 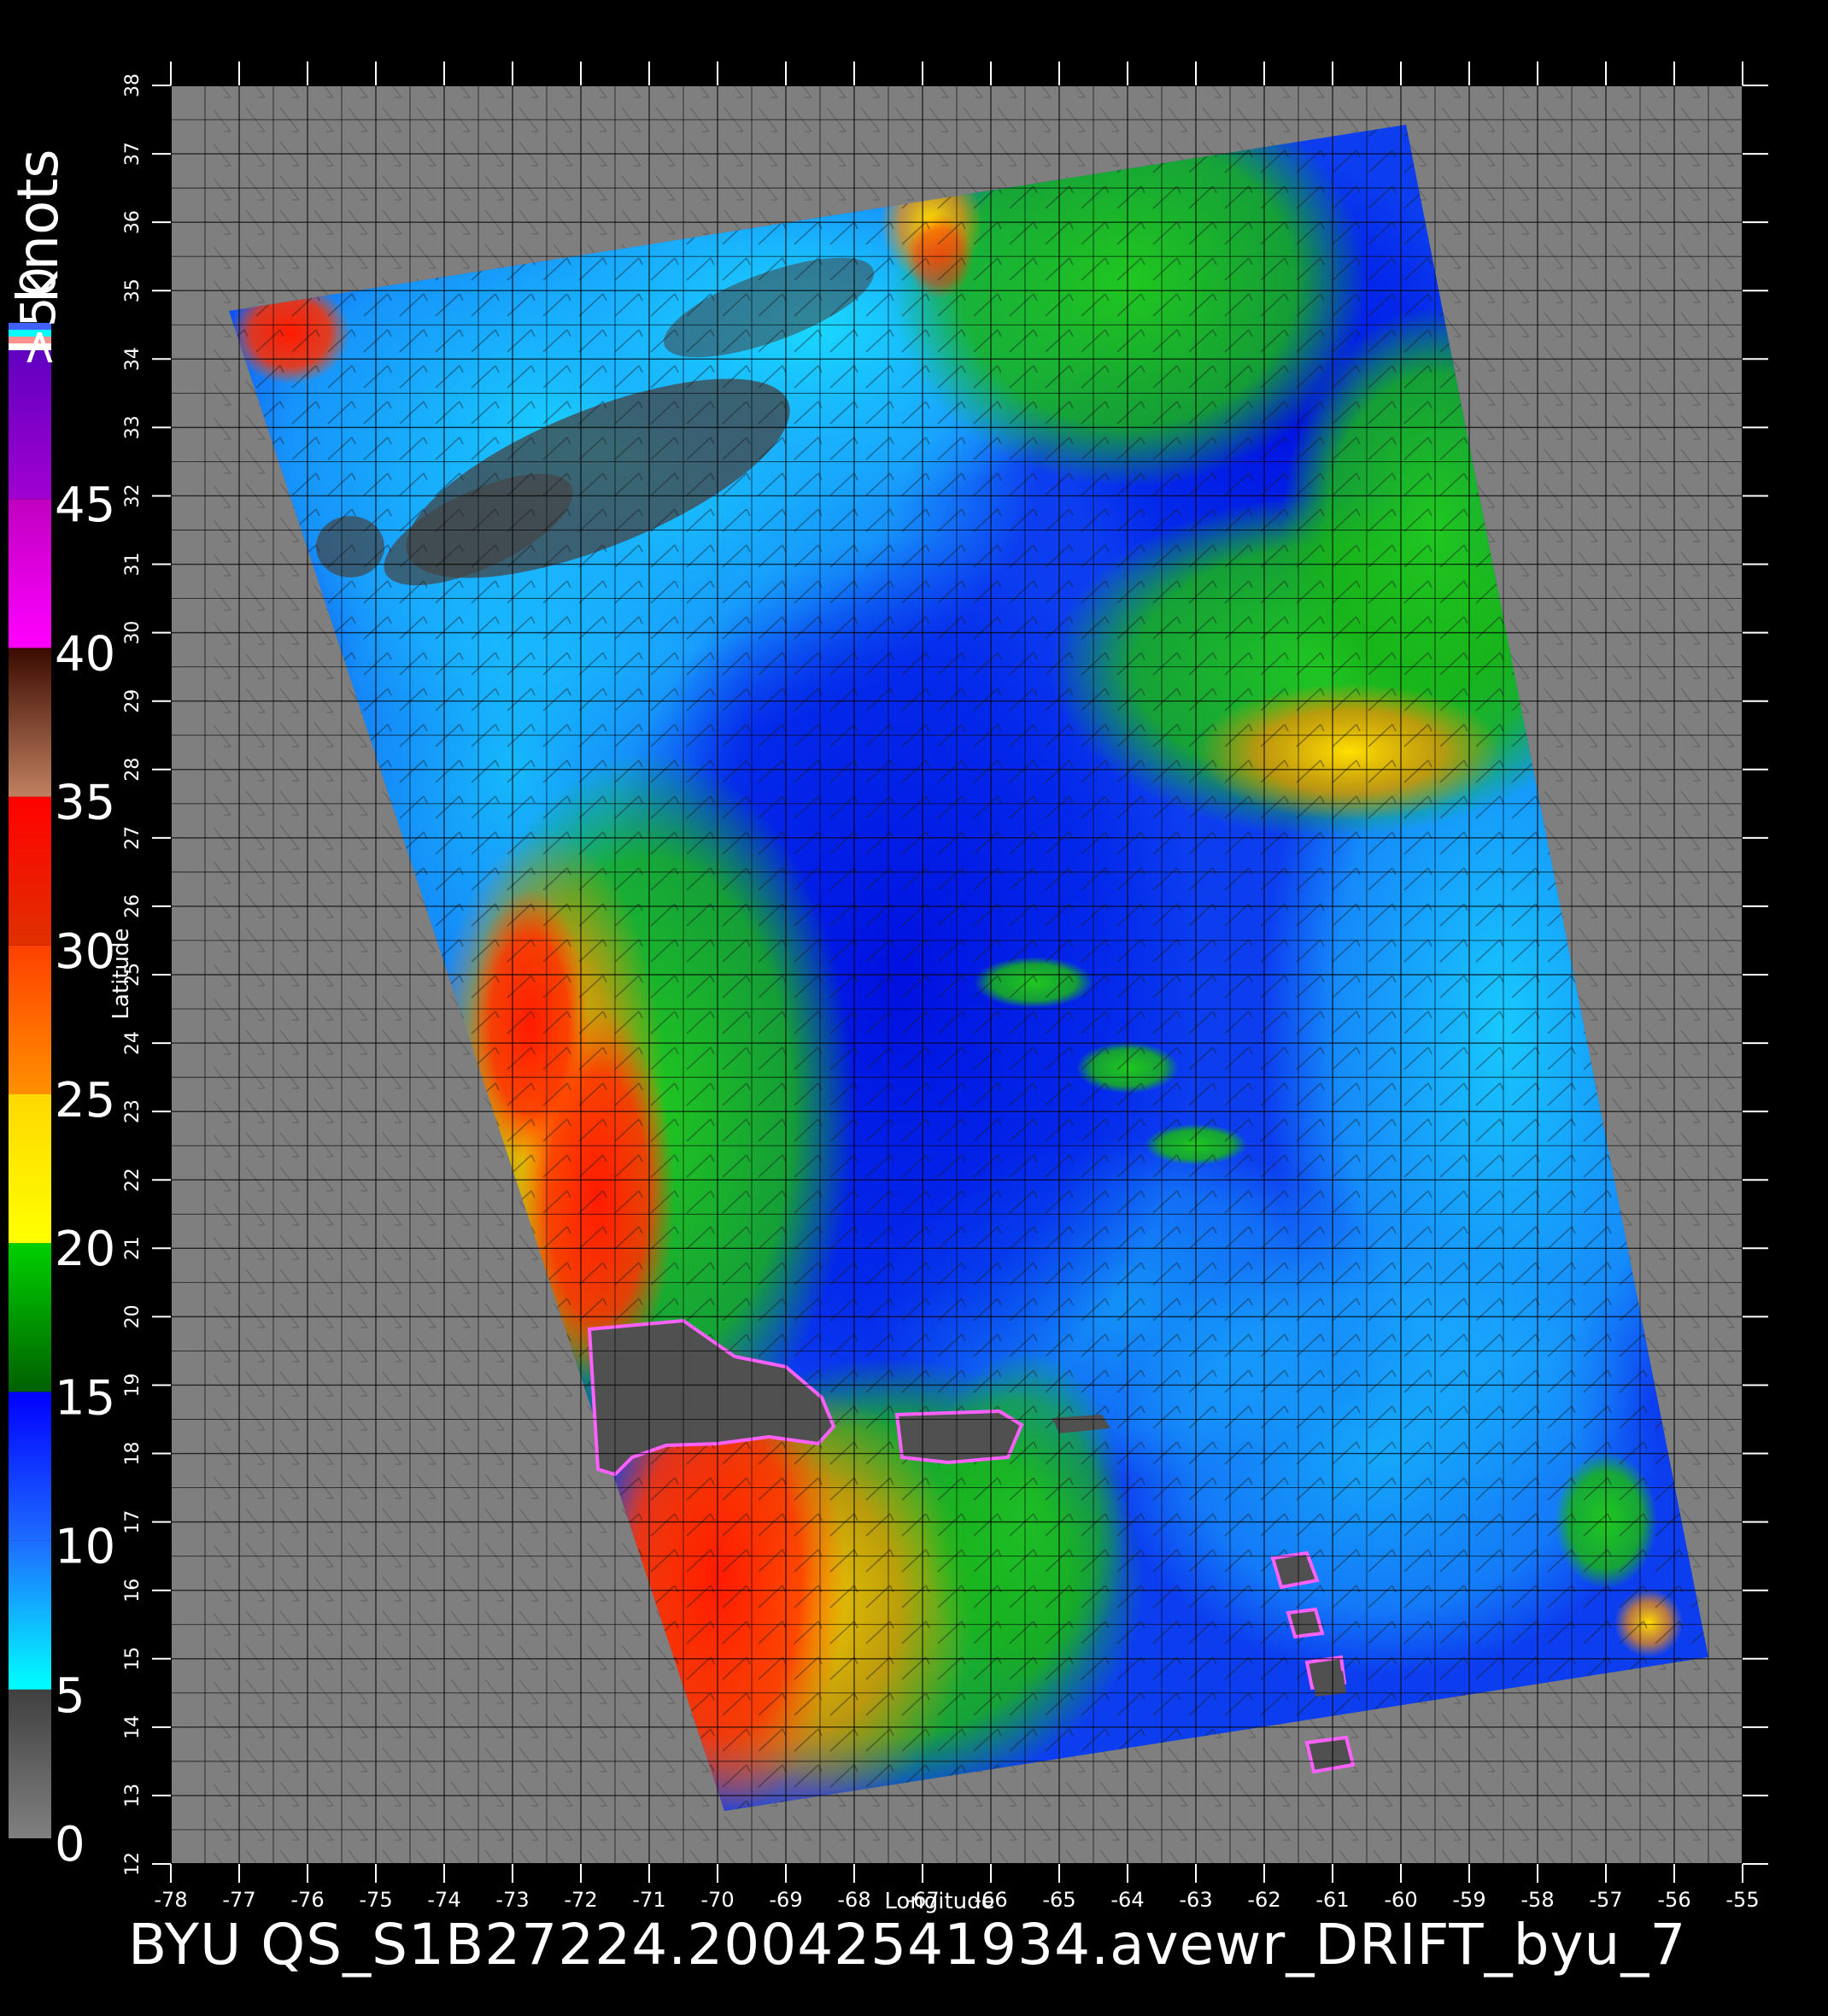 I want to click on barbados-area, so click(x=1330, y=1754).